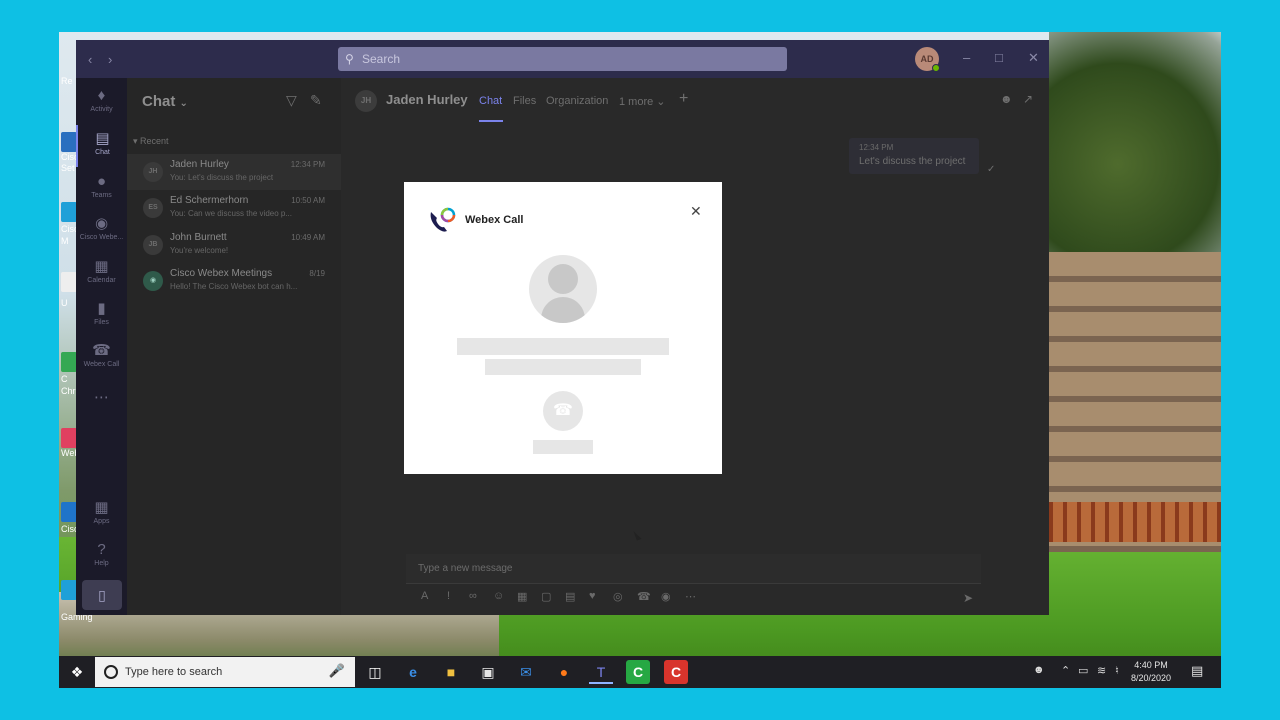  I want to click on more-apps-button: ⋯, so click(101, 405).